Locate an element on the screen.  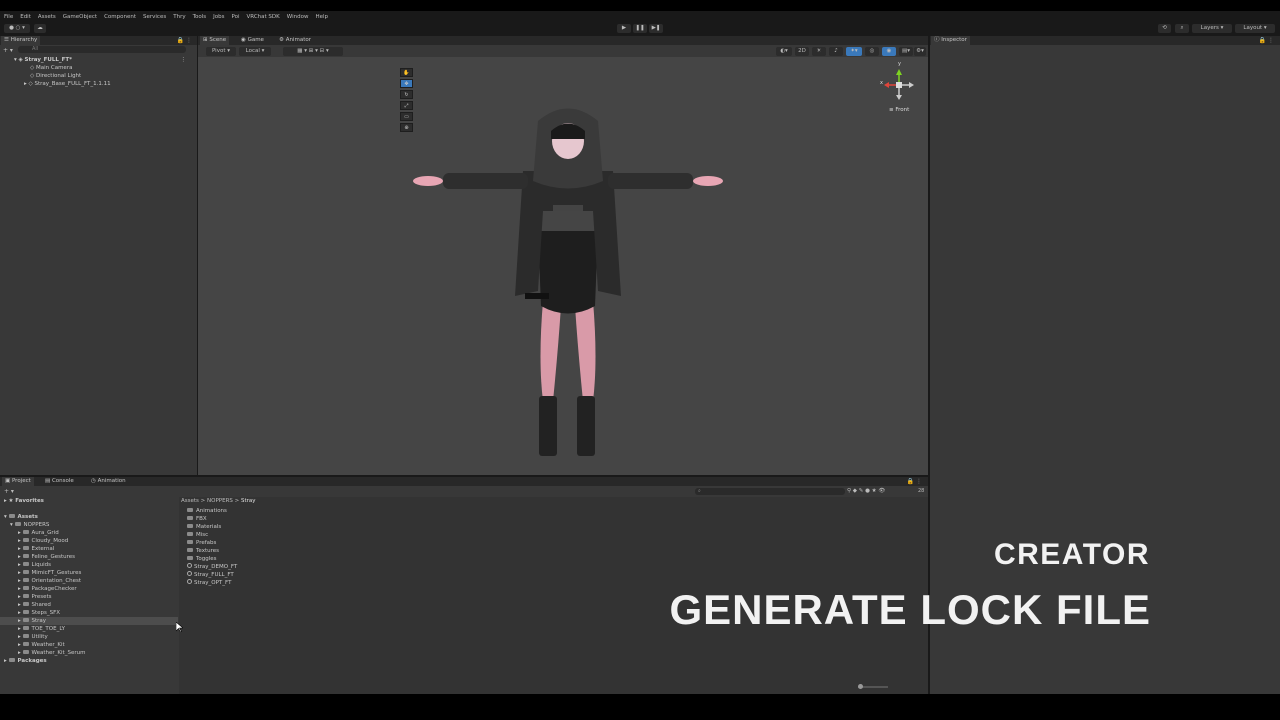
folder-tree-item: ▸ Utility is located at coordinates (89, 637).